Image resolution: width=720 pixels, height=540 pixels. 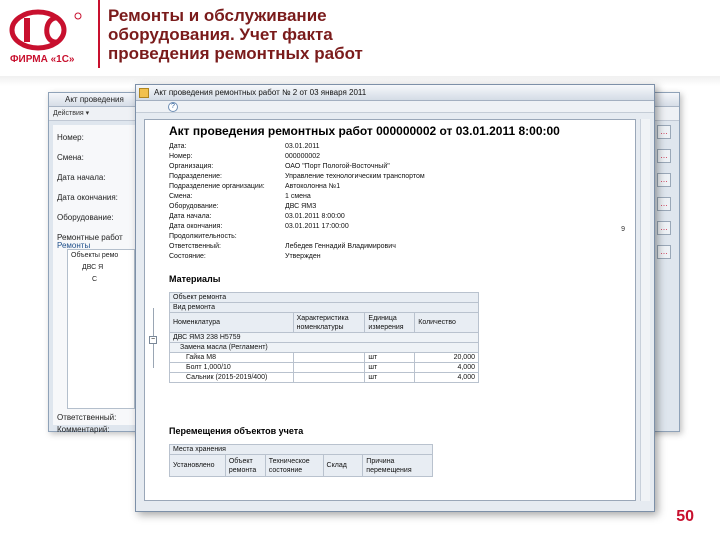 What do you see at coordinates (197, 465) in the screenshot?
I see `column-header: Установлено` at bounding box center [197, 465].